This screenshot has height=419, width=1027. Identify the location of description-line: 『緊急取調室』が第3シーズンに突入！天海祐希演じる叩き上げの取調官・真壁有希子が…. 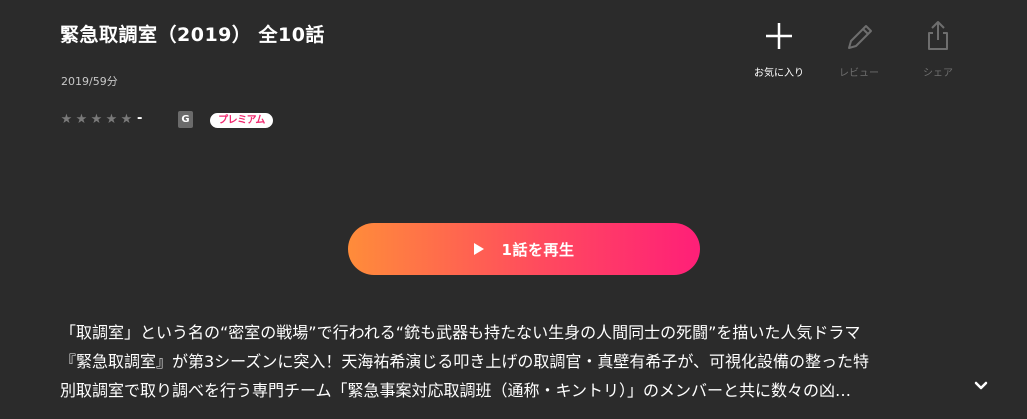
(465, 361).